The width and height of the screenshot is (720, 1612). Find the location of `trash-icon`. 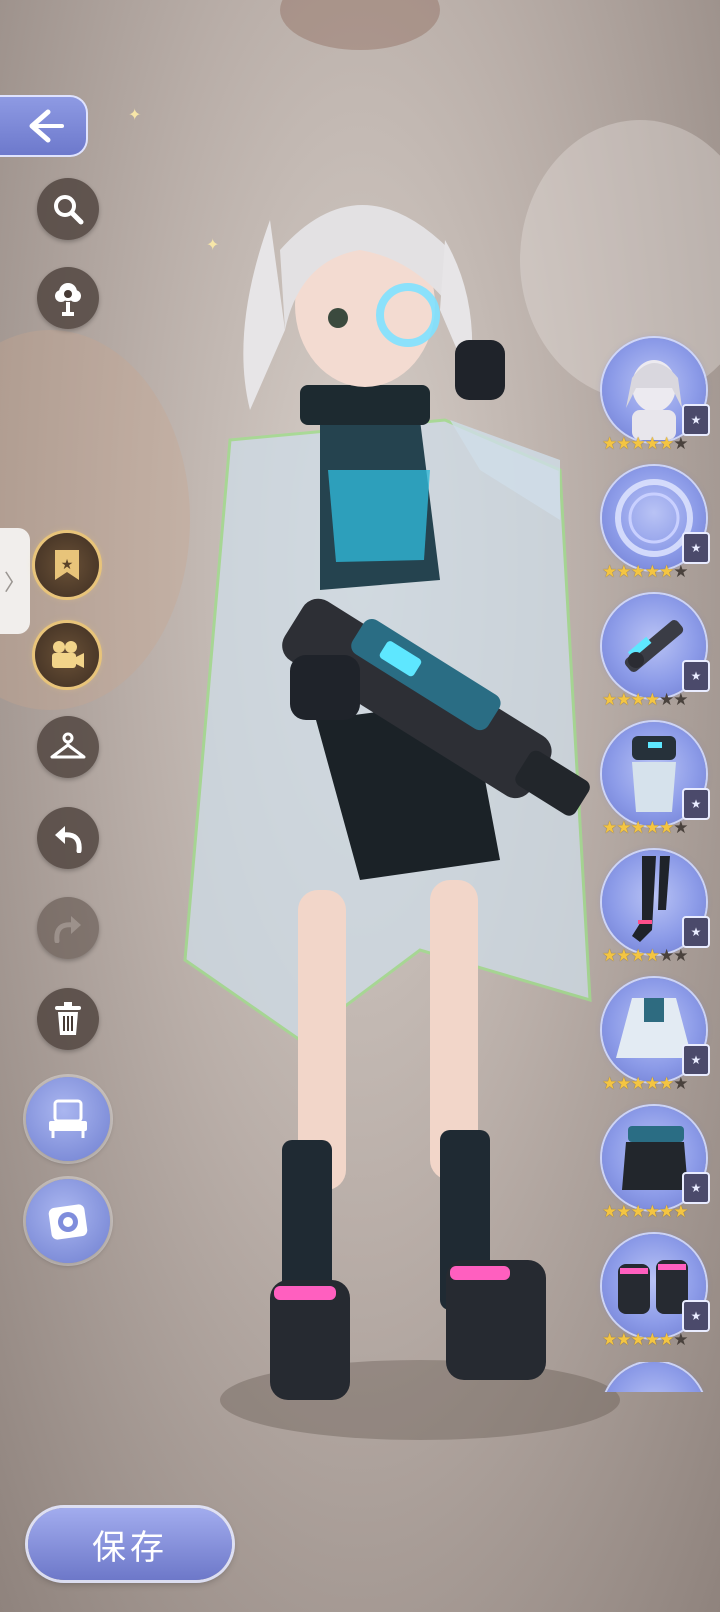

trash-icon is located at coordinates (68, 1018).